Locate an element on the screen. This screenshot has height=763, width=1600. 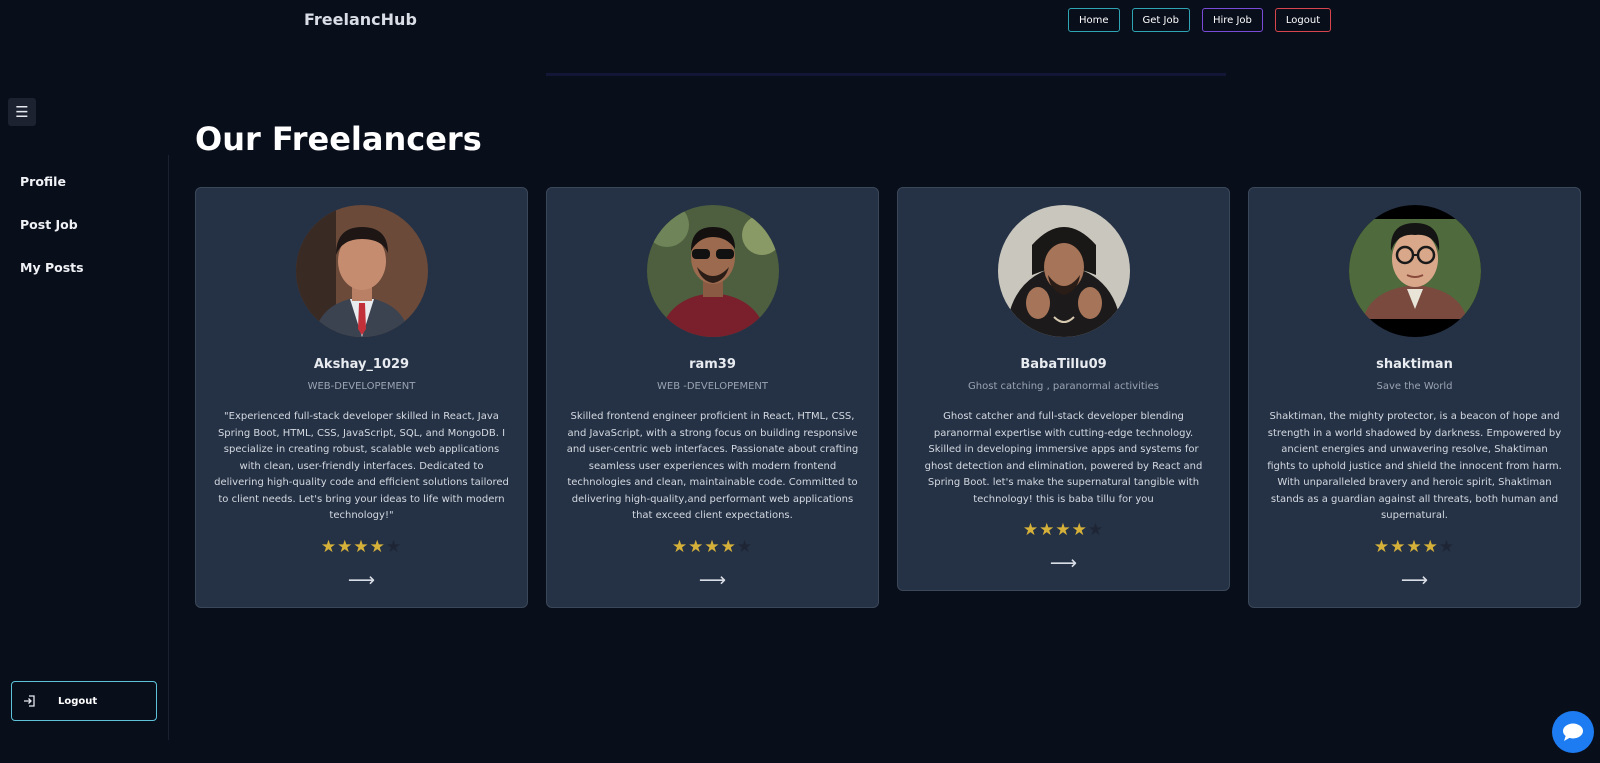
sidebar-item-post-job: Post Job is located at coordinates (49, 224).